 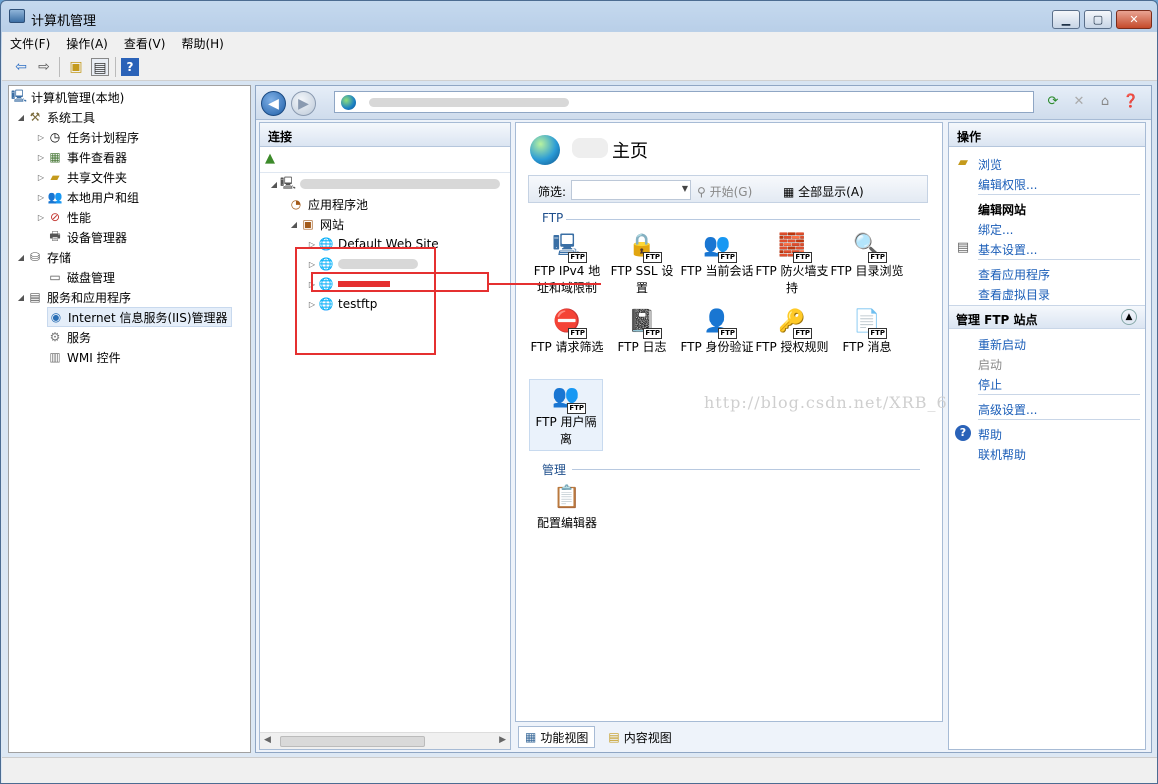 I want to click on home-icon: ⌂, so click(x=1105, y=102).